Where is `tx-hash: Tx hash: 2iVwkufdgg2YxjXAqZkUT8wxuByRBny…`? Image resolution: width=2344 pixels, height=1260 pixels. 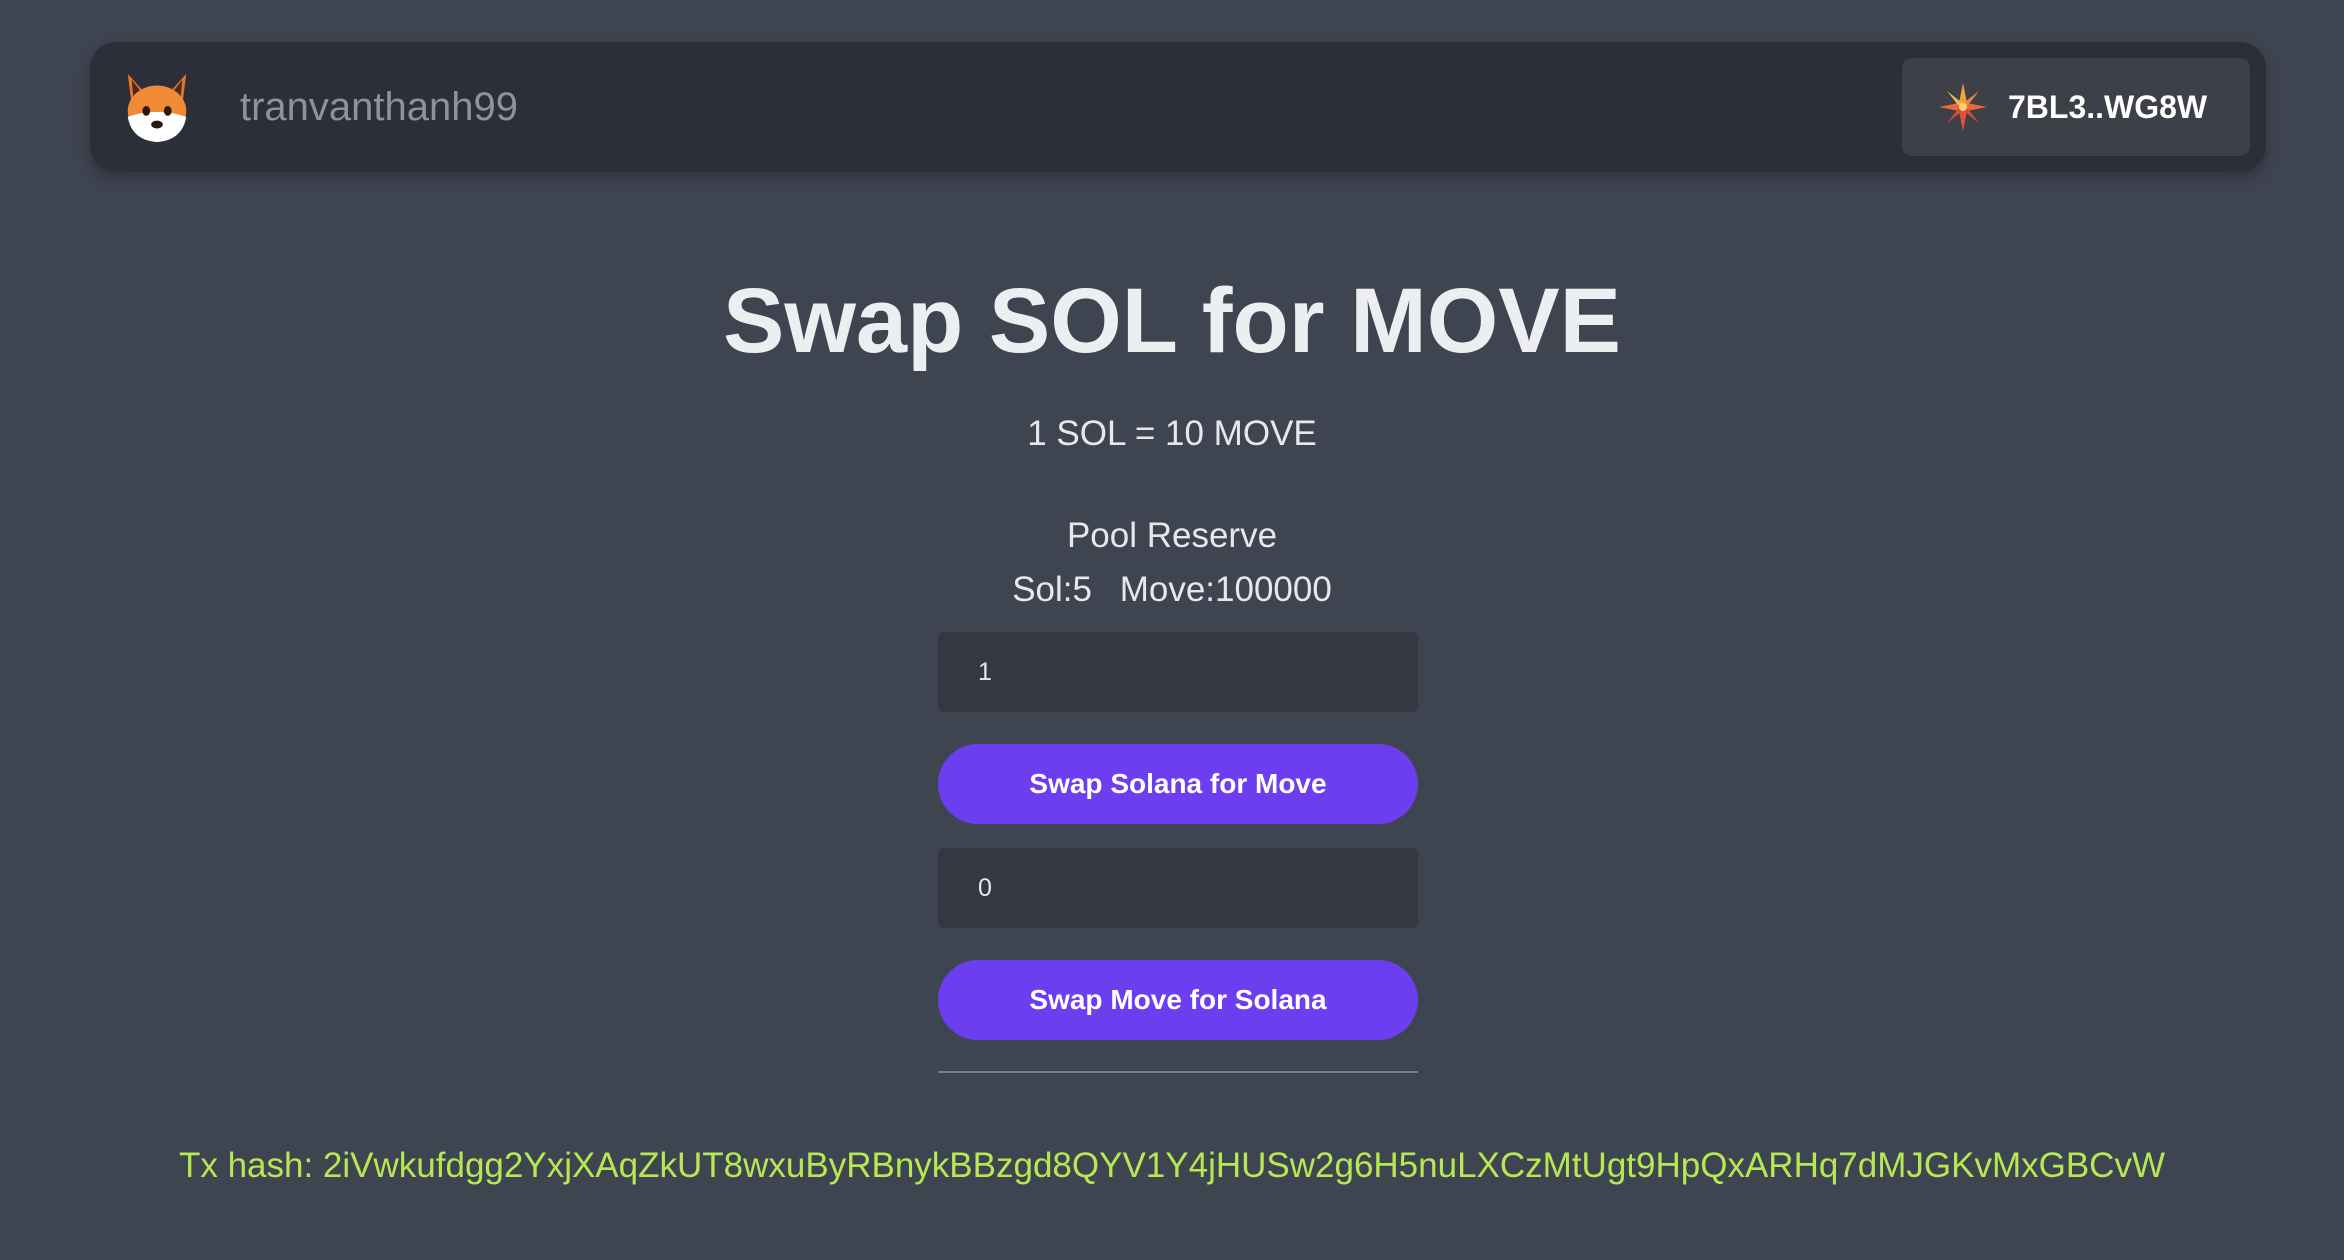
tx-hash: Tx hash: 2iVwkufdgg2YxjXAqZkUT8wxuByRBny… is located at coordinates (1171, 1165).